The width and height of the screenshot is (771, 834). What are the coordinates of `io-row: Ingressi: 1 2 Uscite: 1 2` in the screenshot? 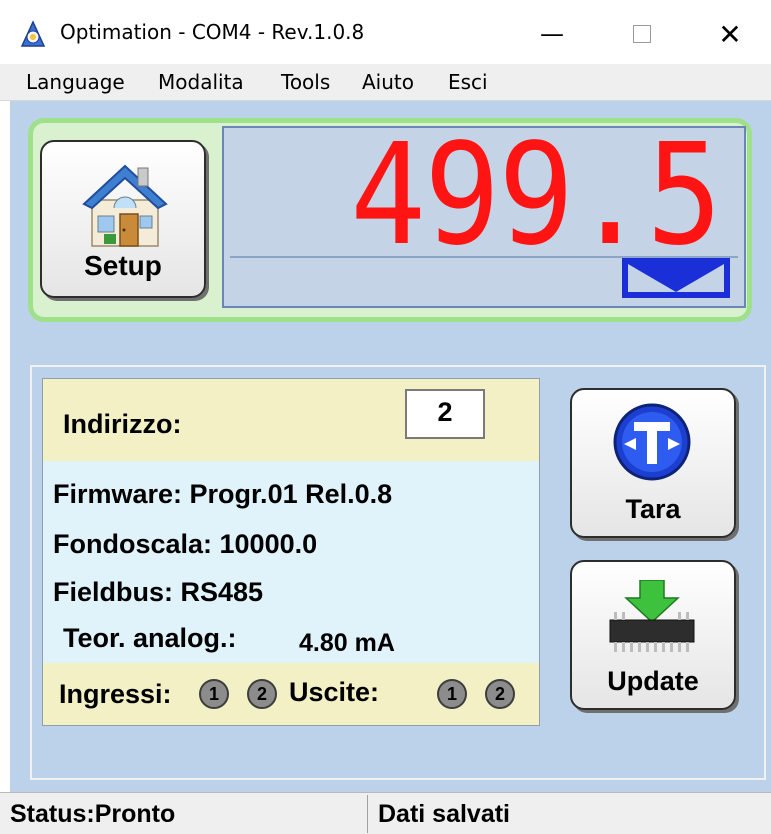 It's located at (291, 694).